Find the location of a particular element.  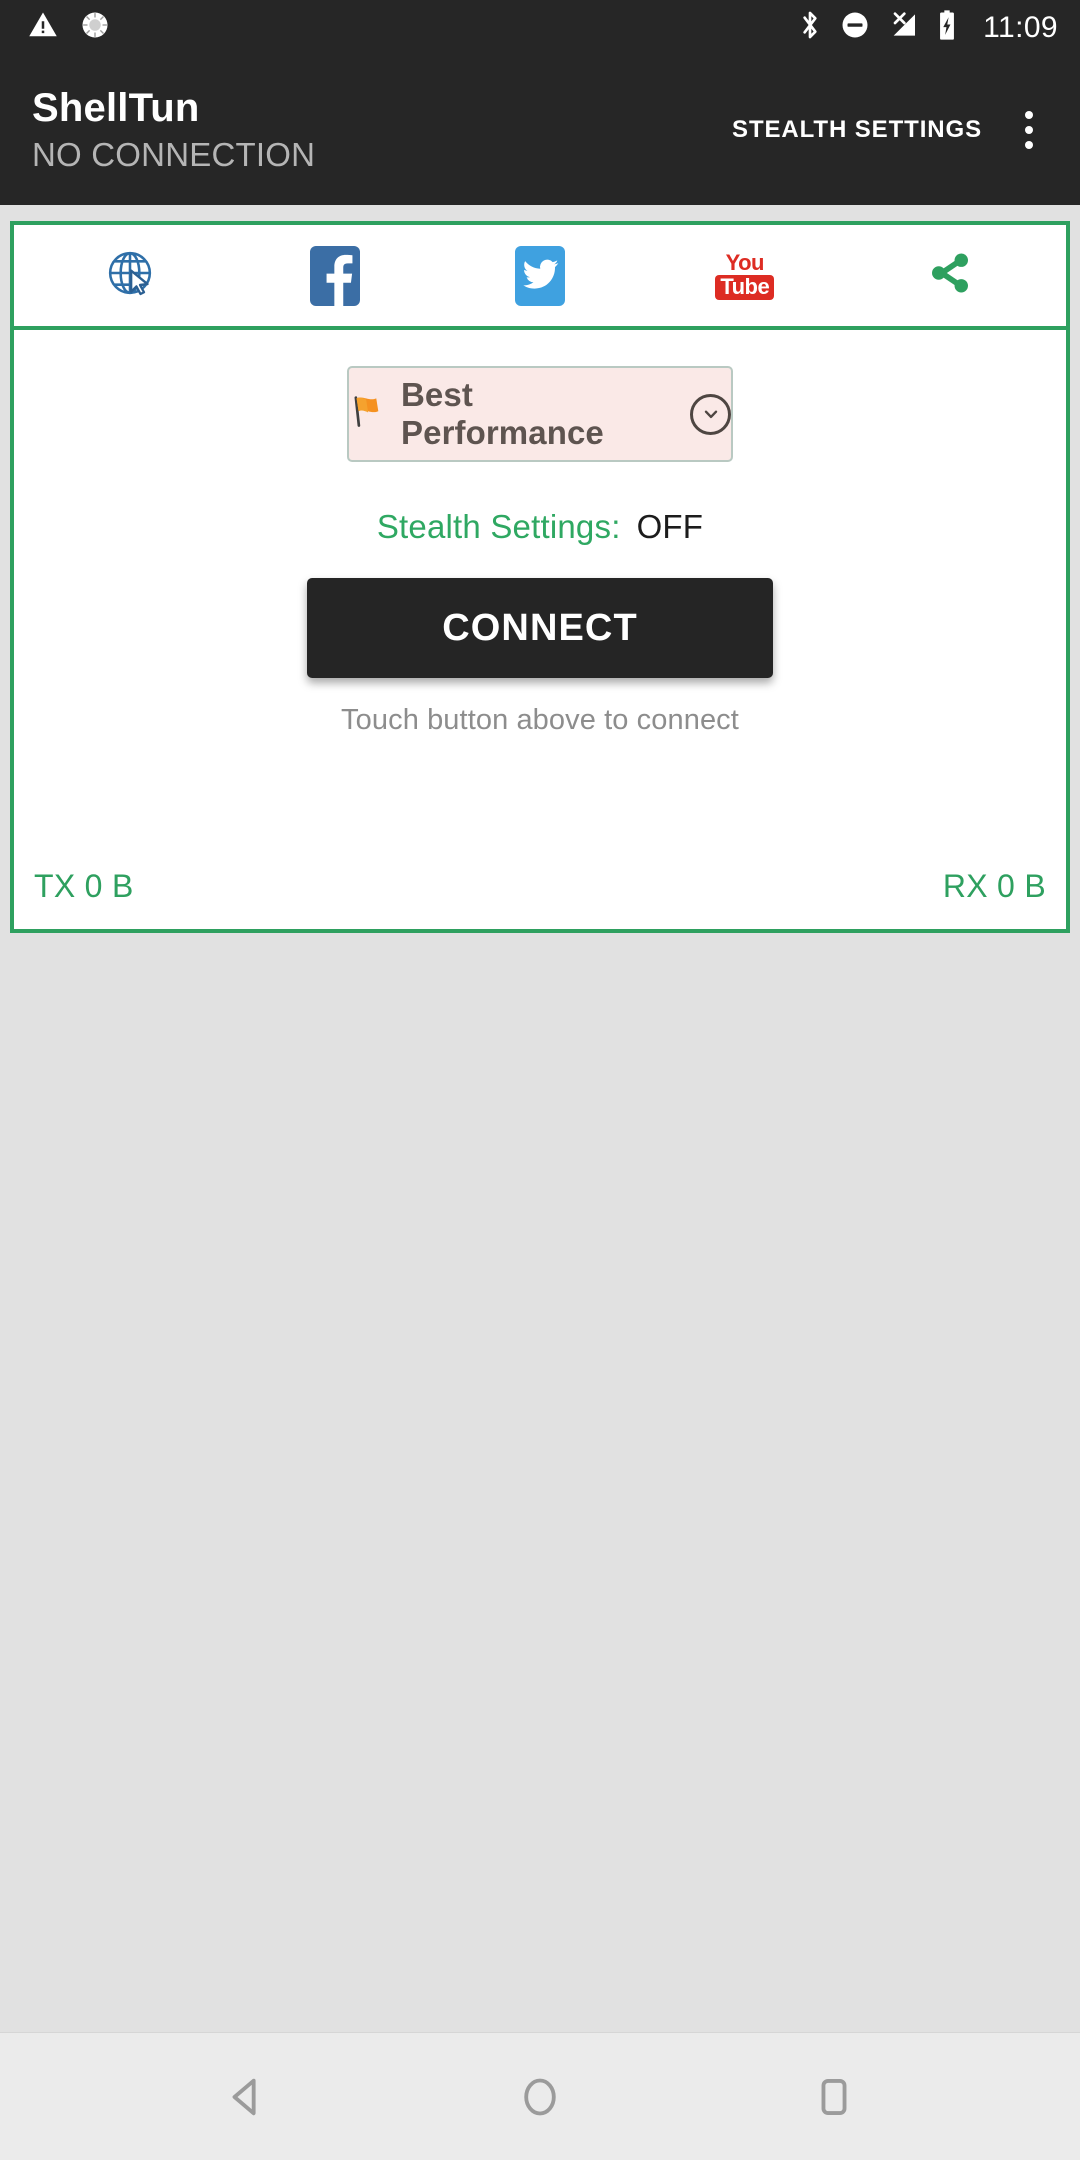

app-bar-title-group: ShellTun NO CONNECTION is located at coordinates (173, 130).